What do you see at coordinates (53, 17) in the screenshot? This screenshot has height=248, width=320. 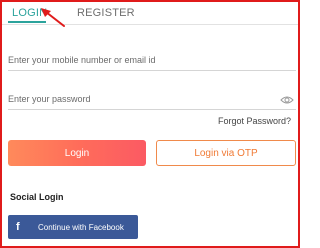 I see `annotation-arrow-icon` at bounding box center [53, 17].